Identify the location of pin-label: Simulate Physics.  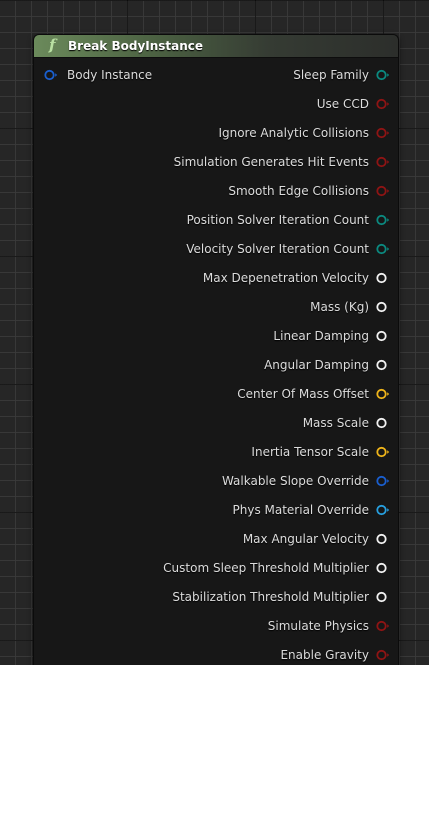
(318, 626).